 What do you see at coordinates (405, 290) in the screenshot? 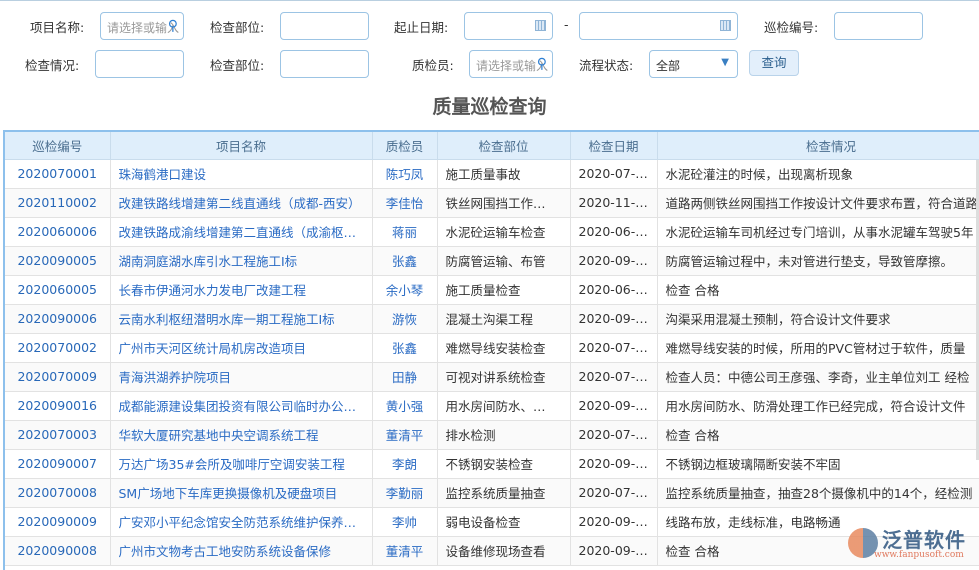
I see `cell-inspector: 余小琴` at bounding box center [405, 290].